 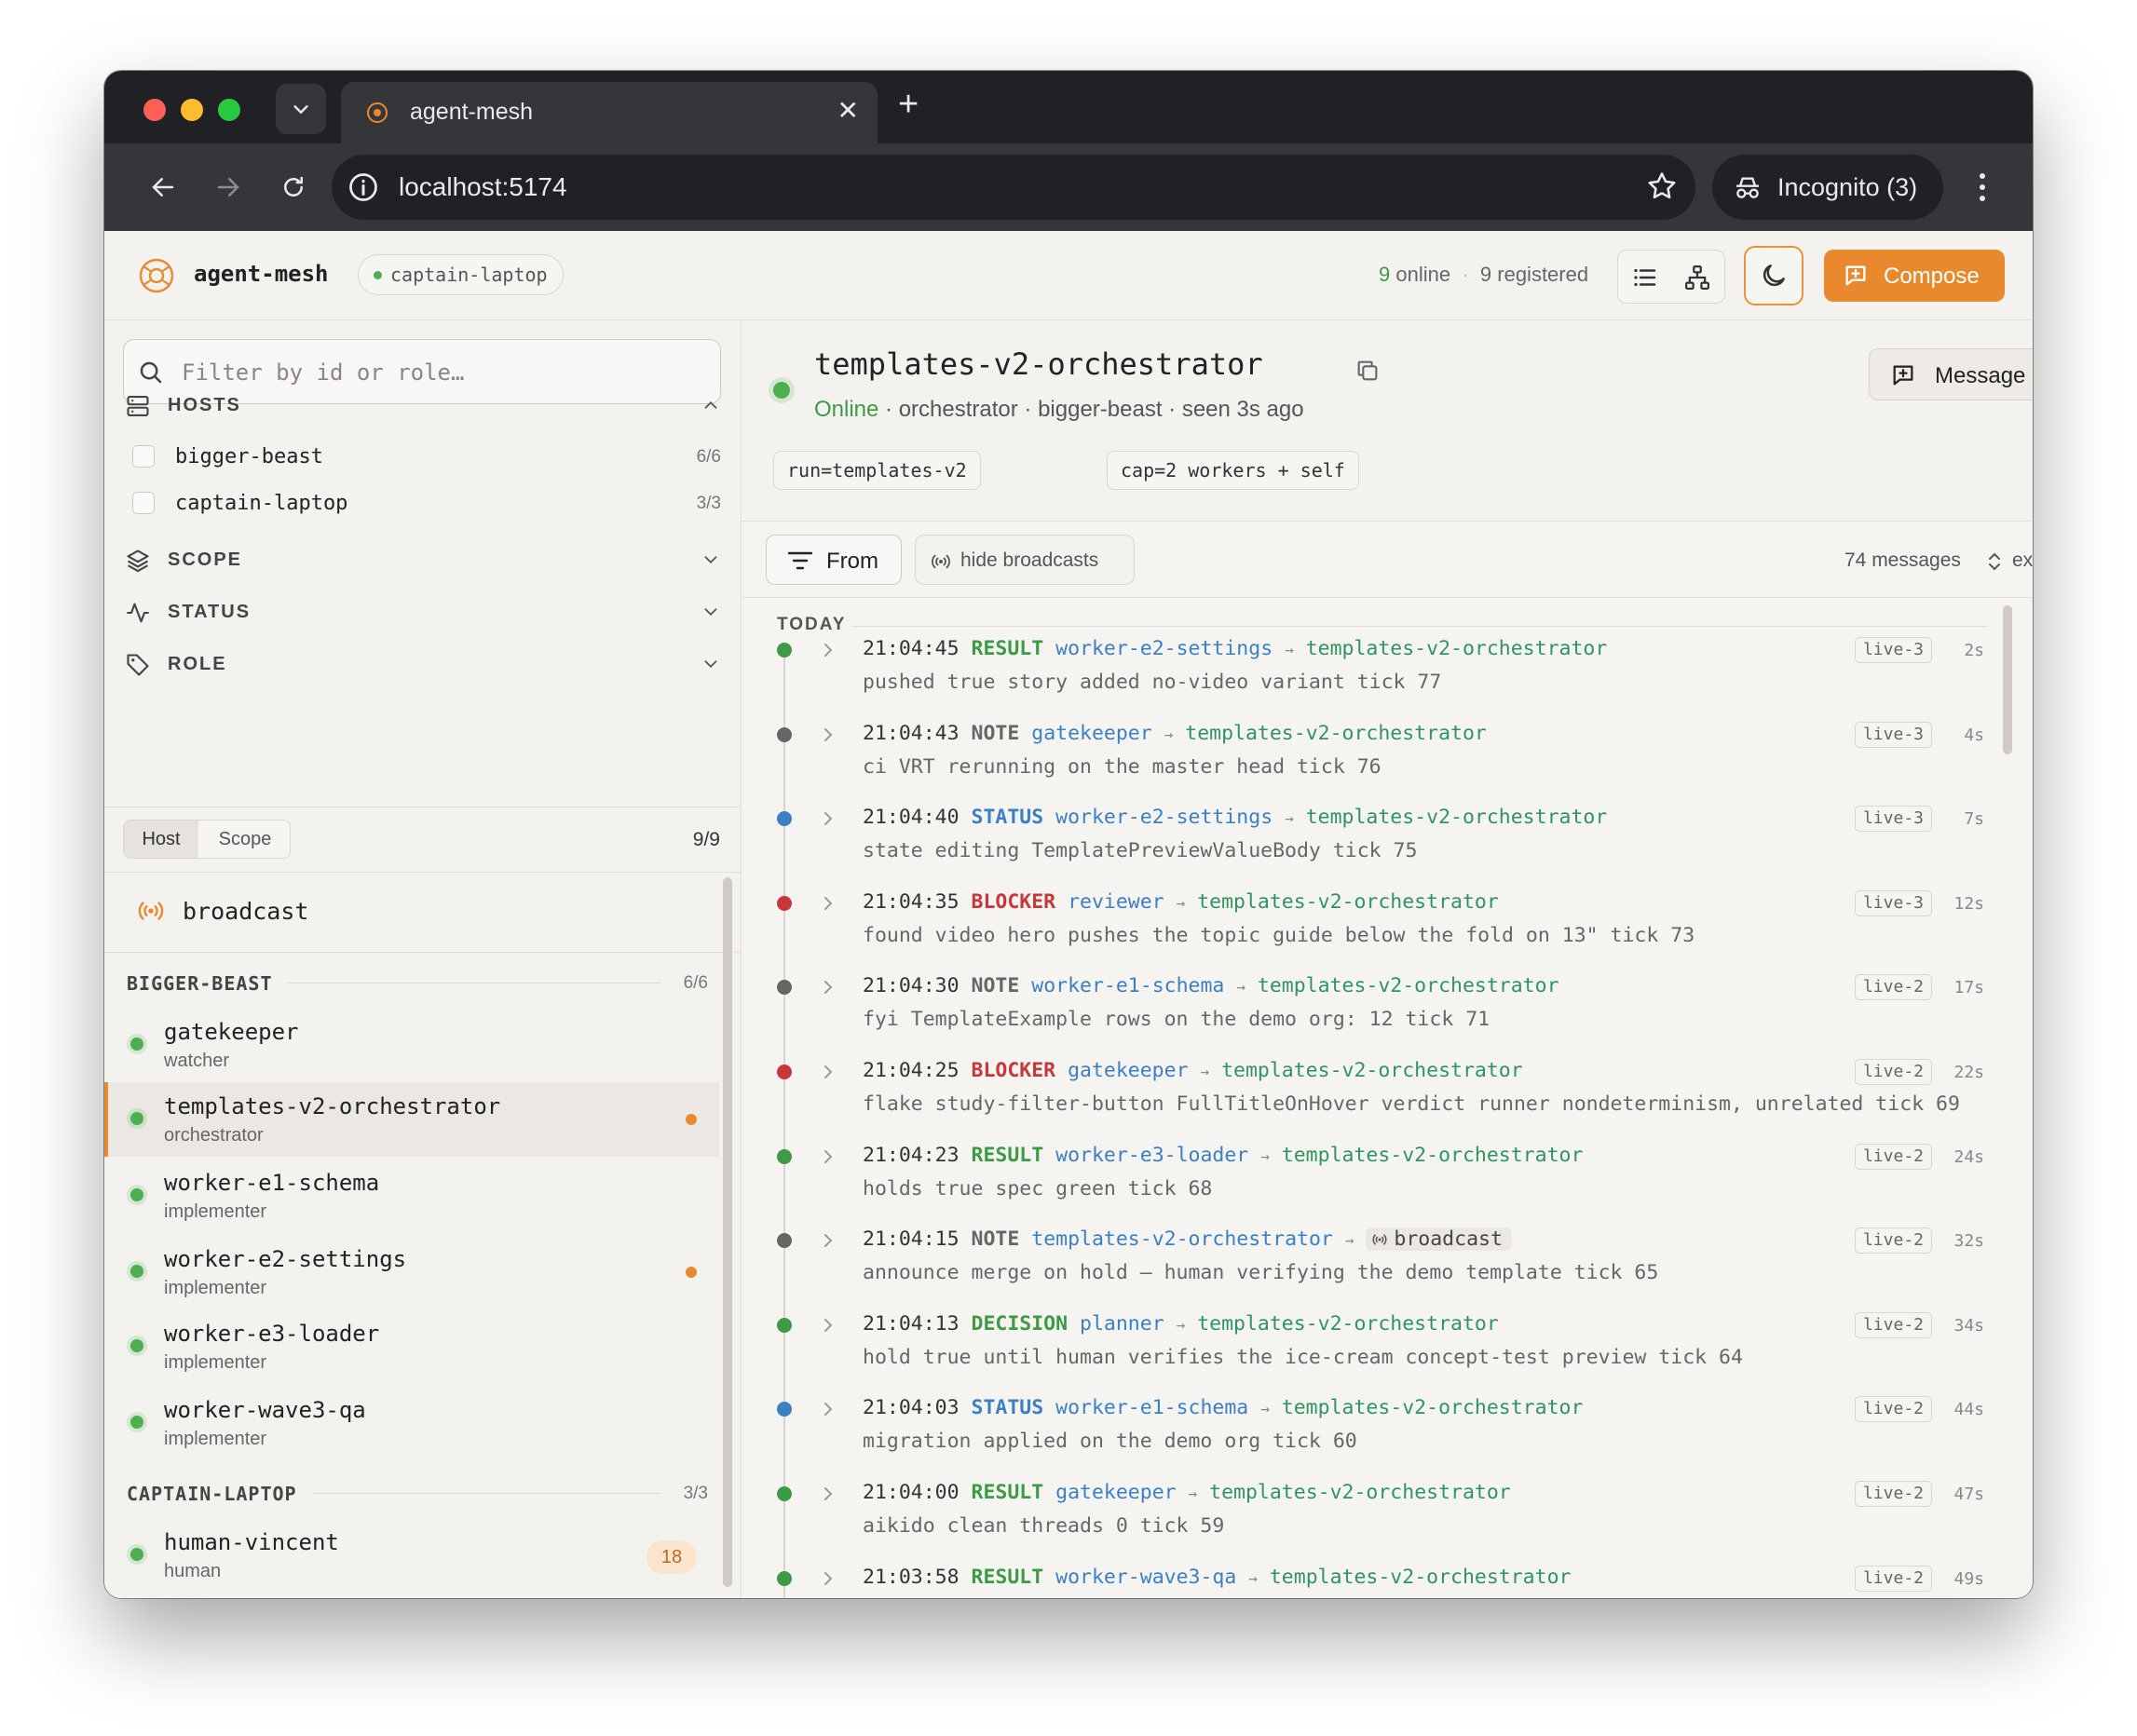 I want to click on message-kind: RESULT, so click(x=1007, y=1155).